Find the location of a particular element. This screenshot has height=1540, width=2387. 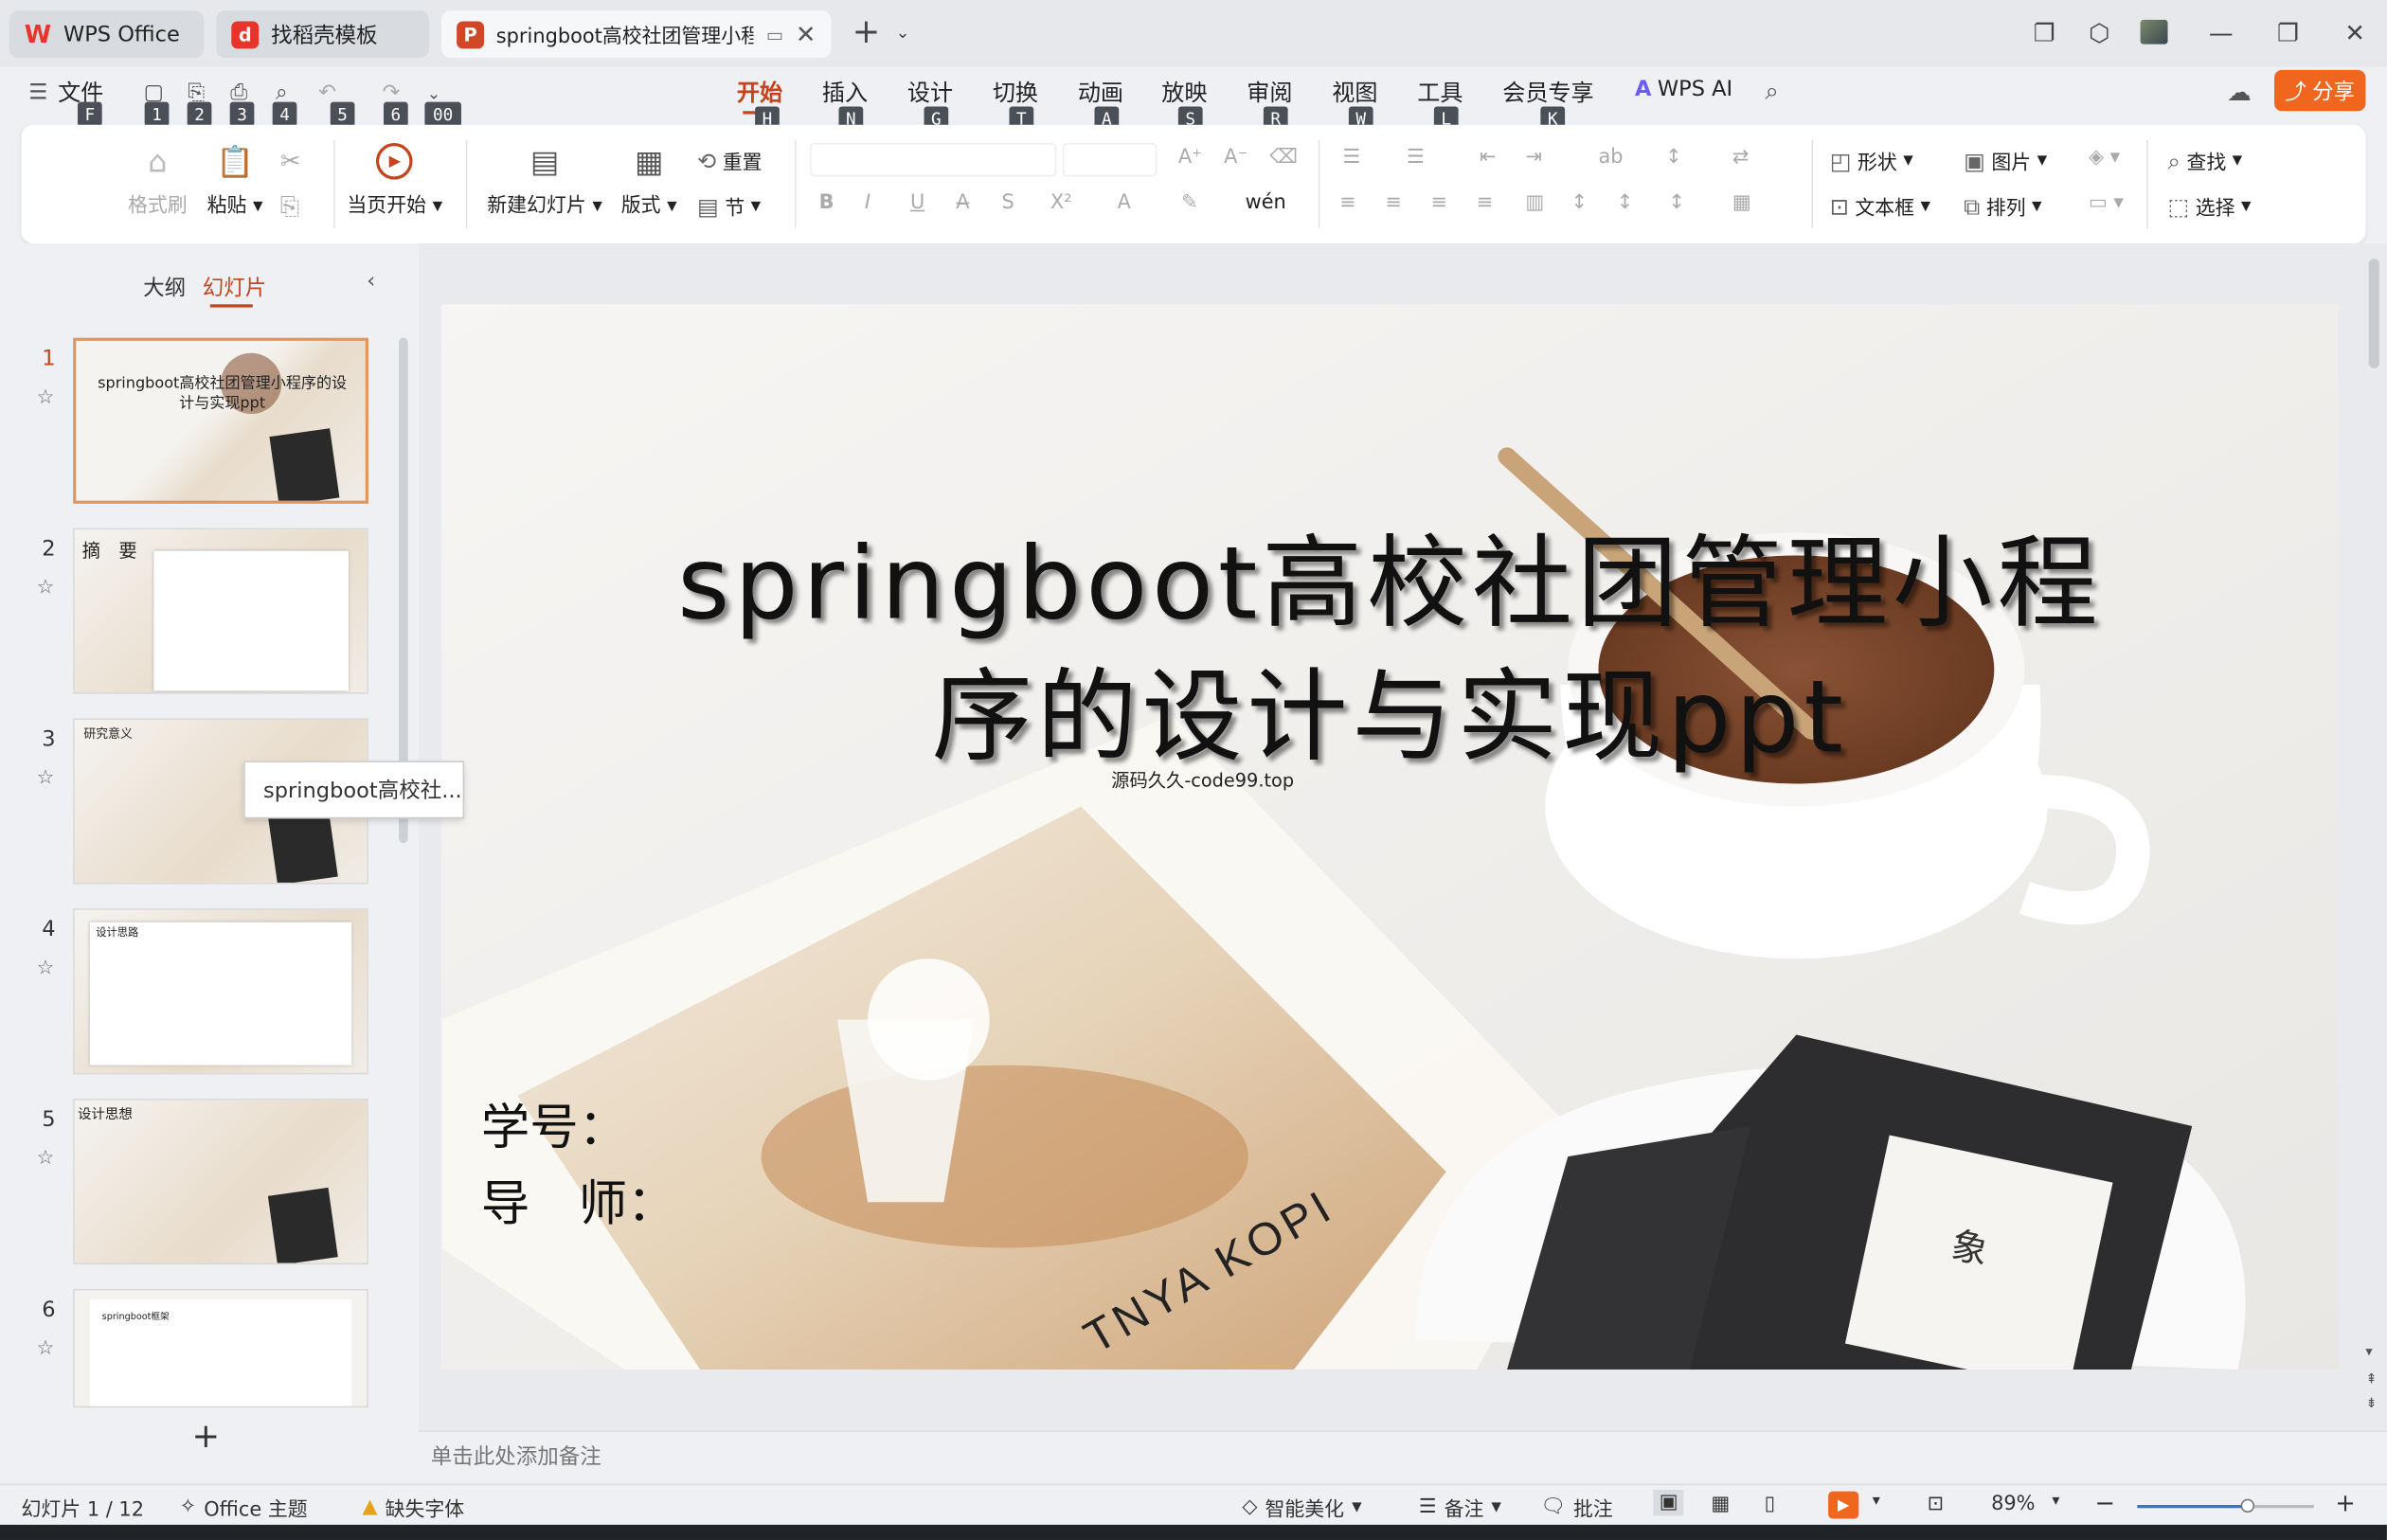

slide-title-line2: 序的设计与实现ppt is located at coordinates (1389, 718).